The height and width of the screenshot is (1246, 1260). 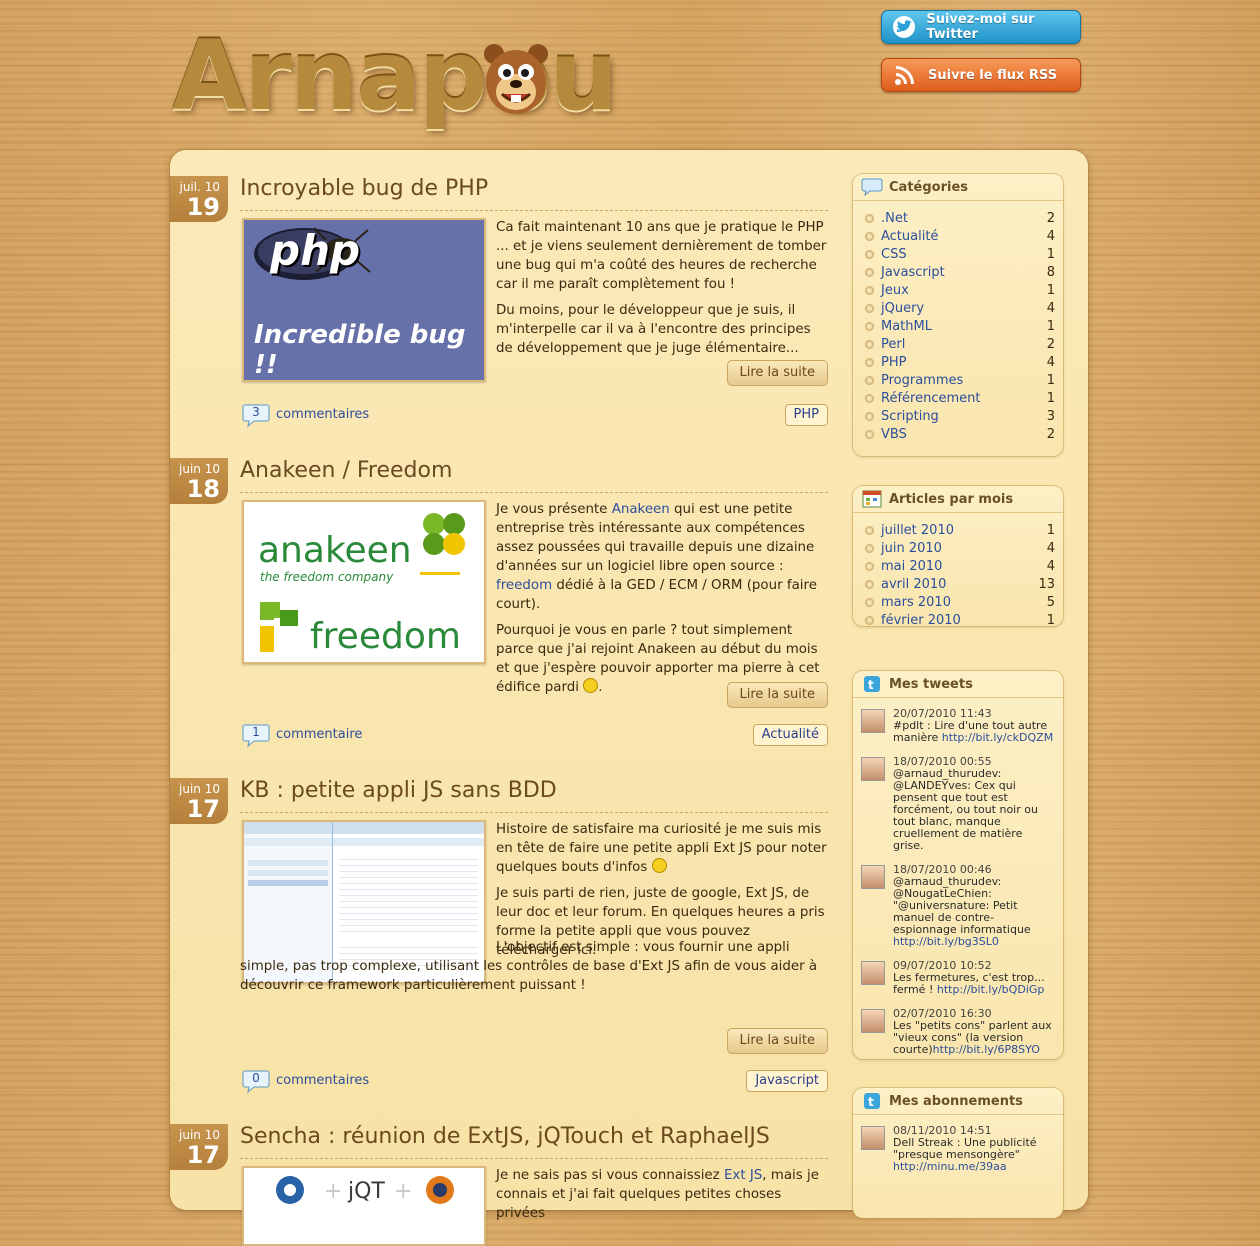 I want to click on item-label: .Net, so click(x=964, y=218).